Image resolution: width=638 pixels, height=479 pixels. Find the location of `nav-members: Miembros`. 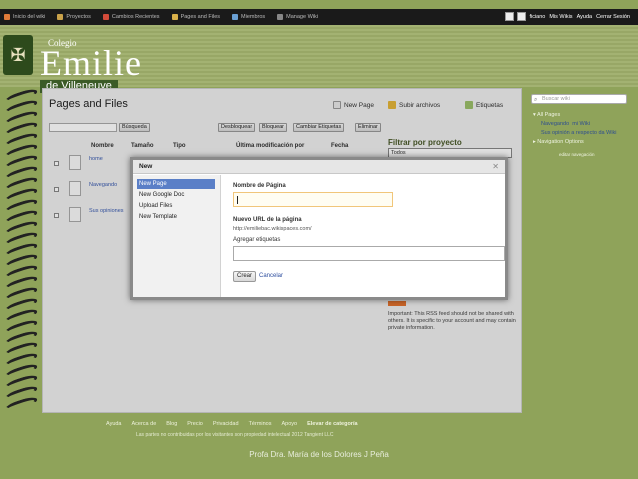

nav-members: Miembros is located at coordinates (248, 17).